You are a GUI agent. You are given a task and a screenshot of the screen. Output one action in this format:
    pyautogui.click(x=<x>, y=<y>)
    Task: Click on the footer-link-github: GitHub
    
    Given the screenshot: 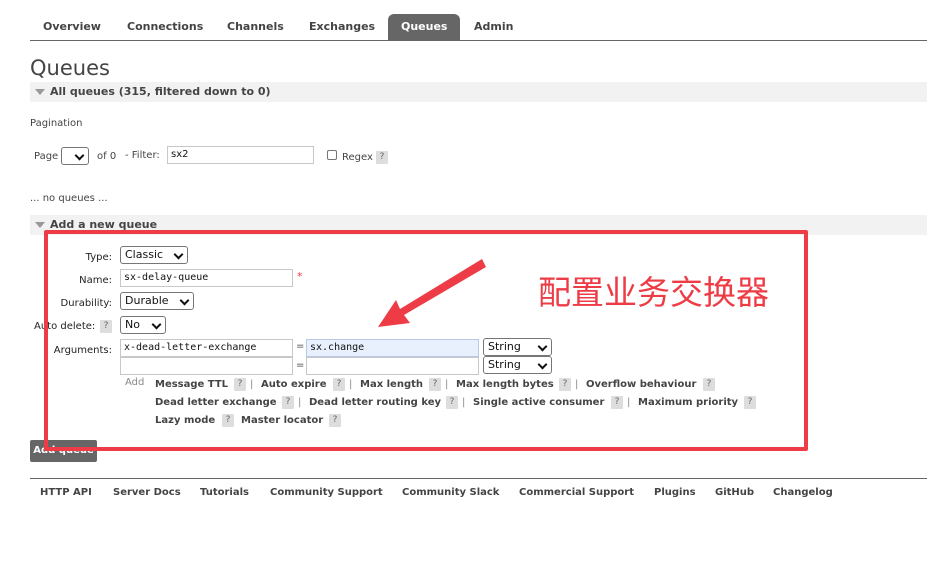 What is the action you would take?
    pyautogui.click(x=734, y=492)
    